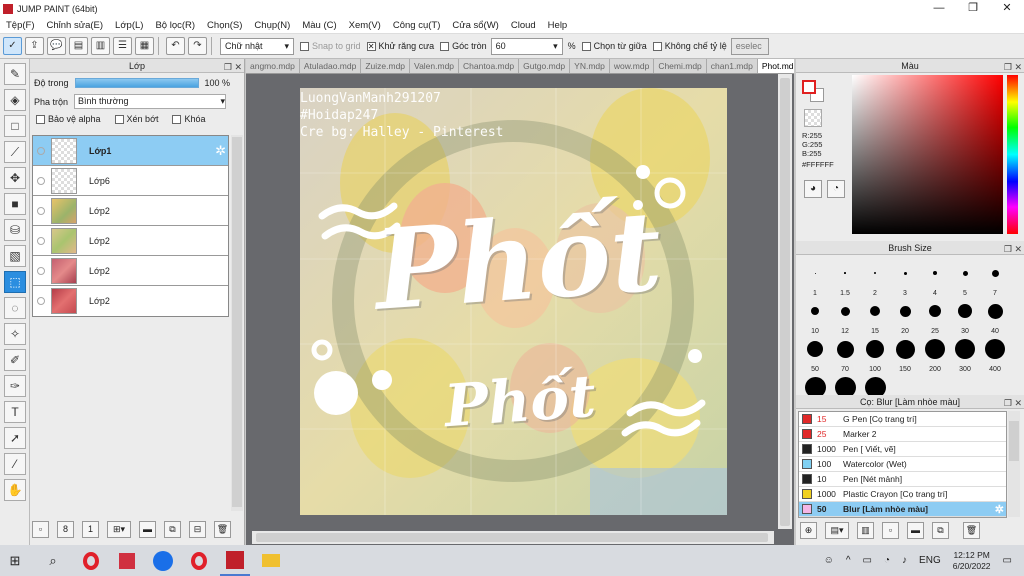  What do you see at coordinates (632, 66) in the screenshot?
I see `tab-wow: wow.mdp` at bounding box center [632, 66].